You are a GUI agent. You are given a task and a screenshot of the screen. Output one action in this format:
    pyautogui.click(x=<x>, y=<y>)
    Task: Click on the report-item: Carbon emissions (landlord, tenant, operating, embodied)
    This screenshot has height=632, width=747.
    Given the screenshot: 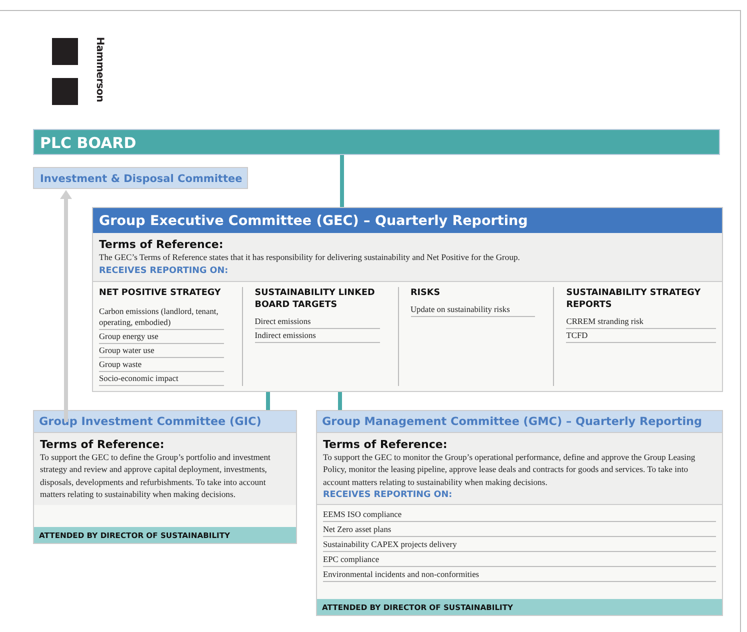 What is the action you would take?
    pyautogui.click(x=161, y=317)
    